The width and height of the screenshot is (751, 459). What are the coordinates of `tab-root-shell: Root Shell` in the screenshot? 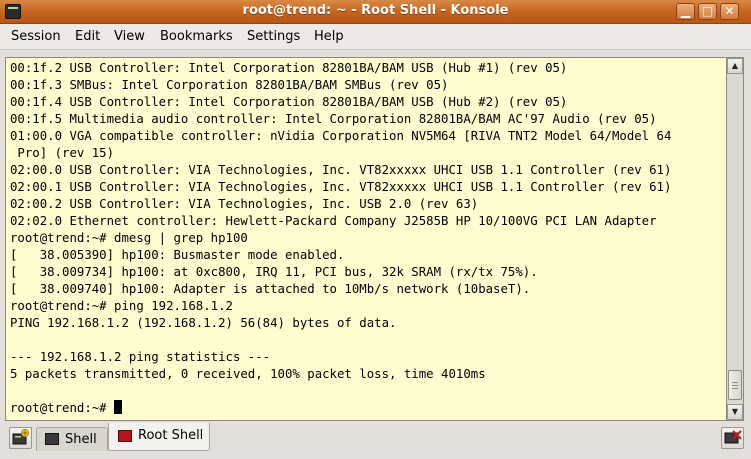 It's located at (159, 437).